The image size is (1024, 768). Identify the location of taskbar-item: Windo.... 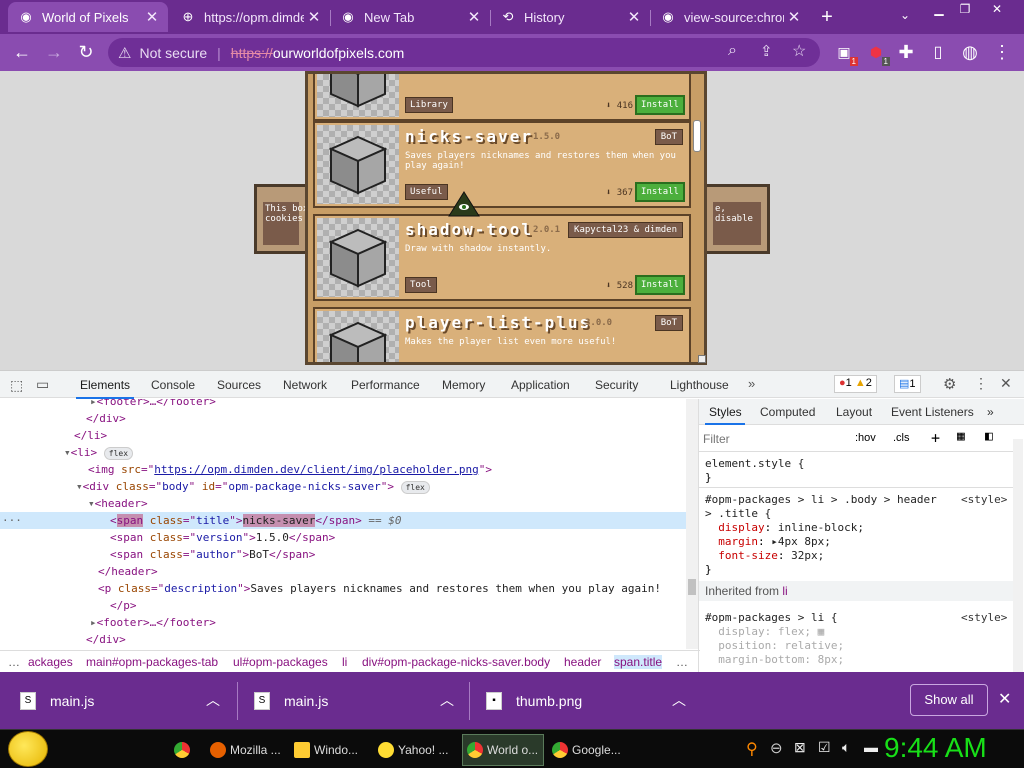
(330, 750).